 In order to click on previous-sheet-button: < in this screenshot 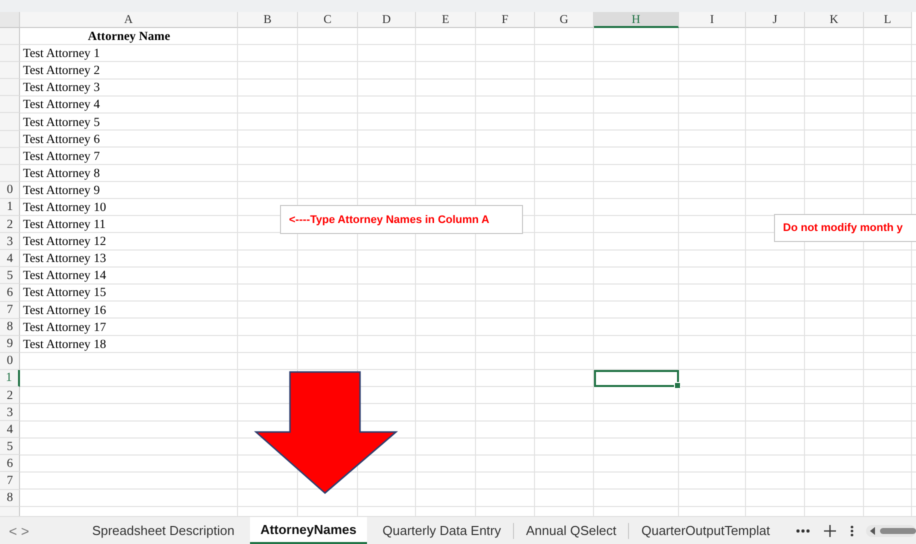, I will do `click(13, 530)`.